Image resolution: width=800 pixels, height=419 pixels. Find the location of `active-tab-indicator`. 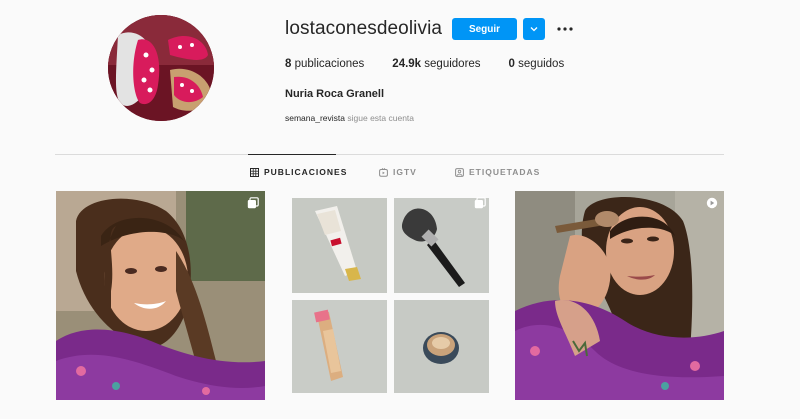

active-tab-indicator is located at coordinates (292, 154).